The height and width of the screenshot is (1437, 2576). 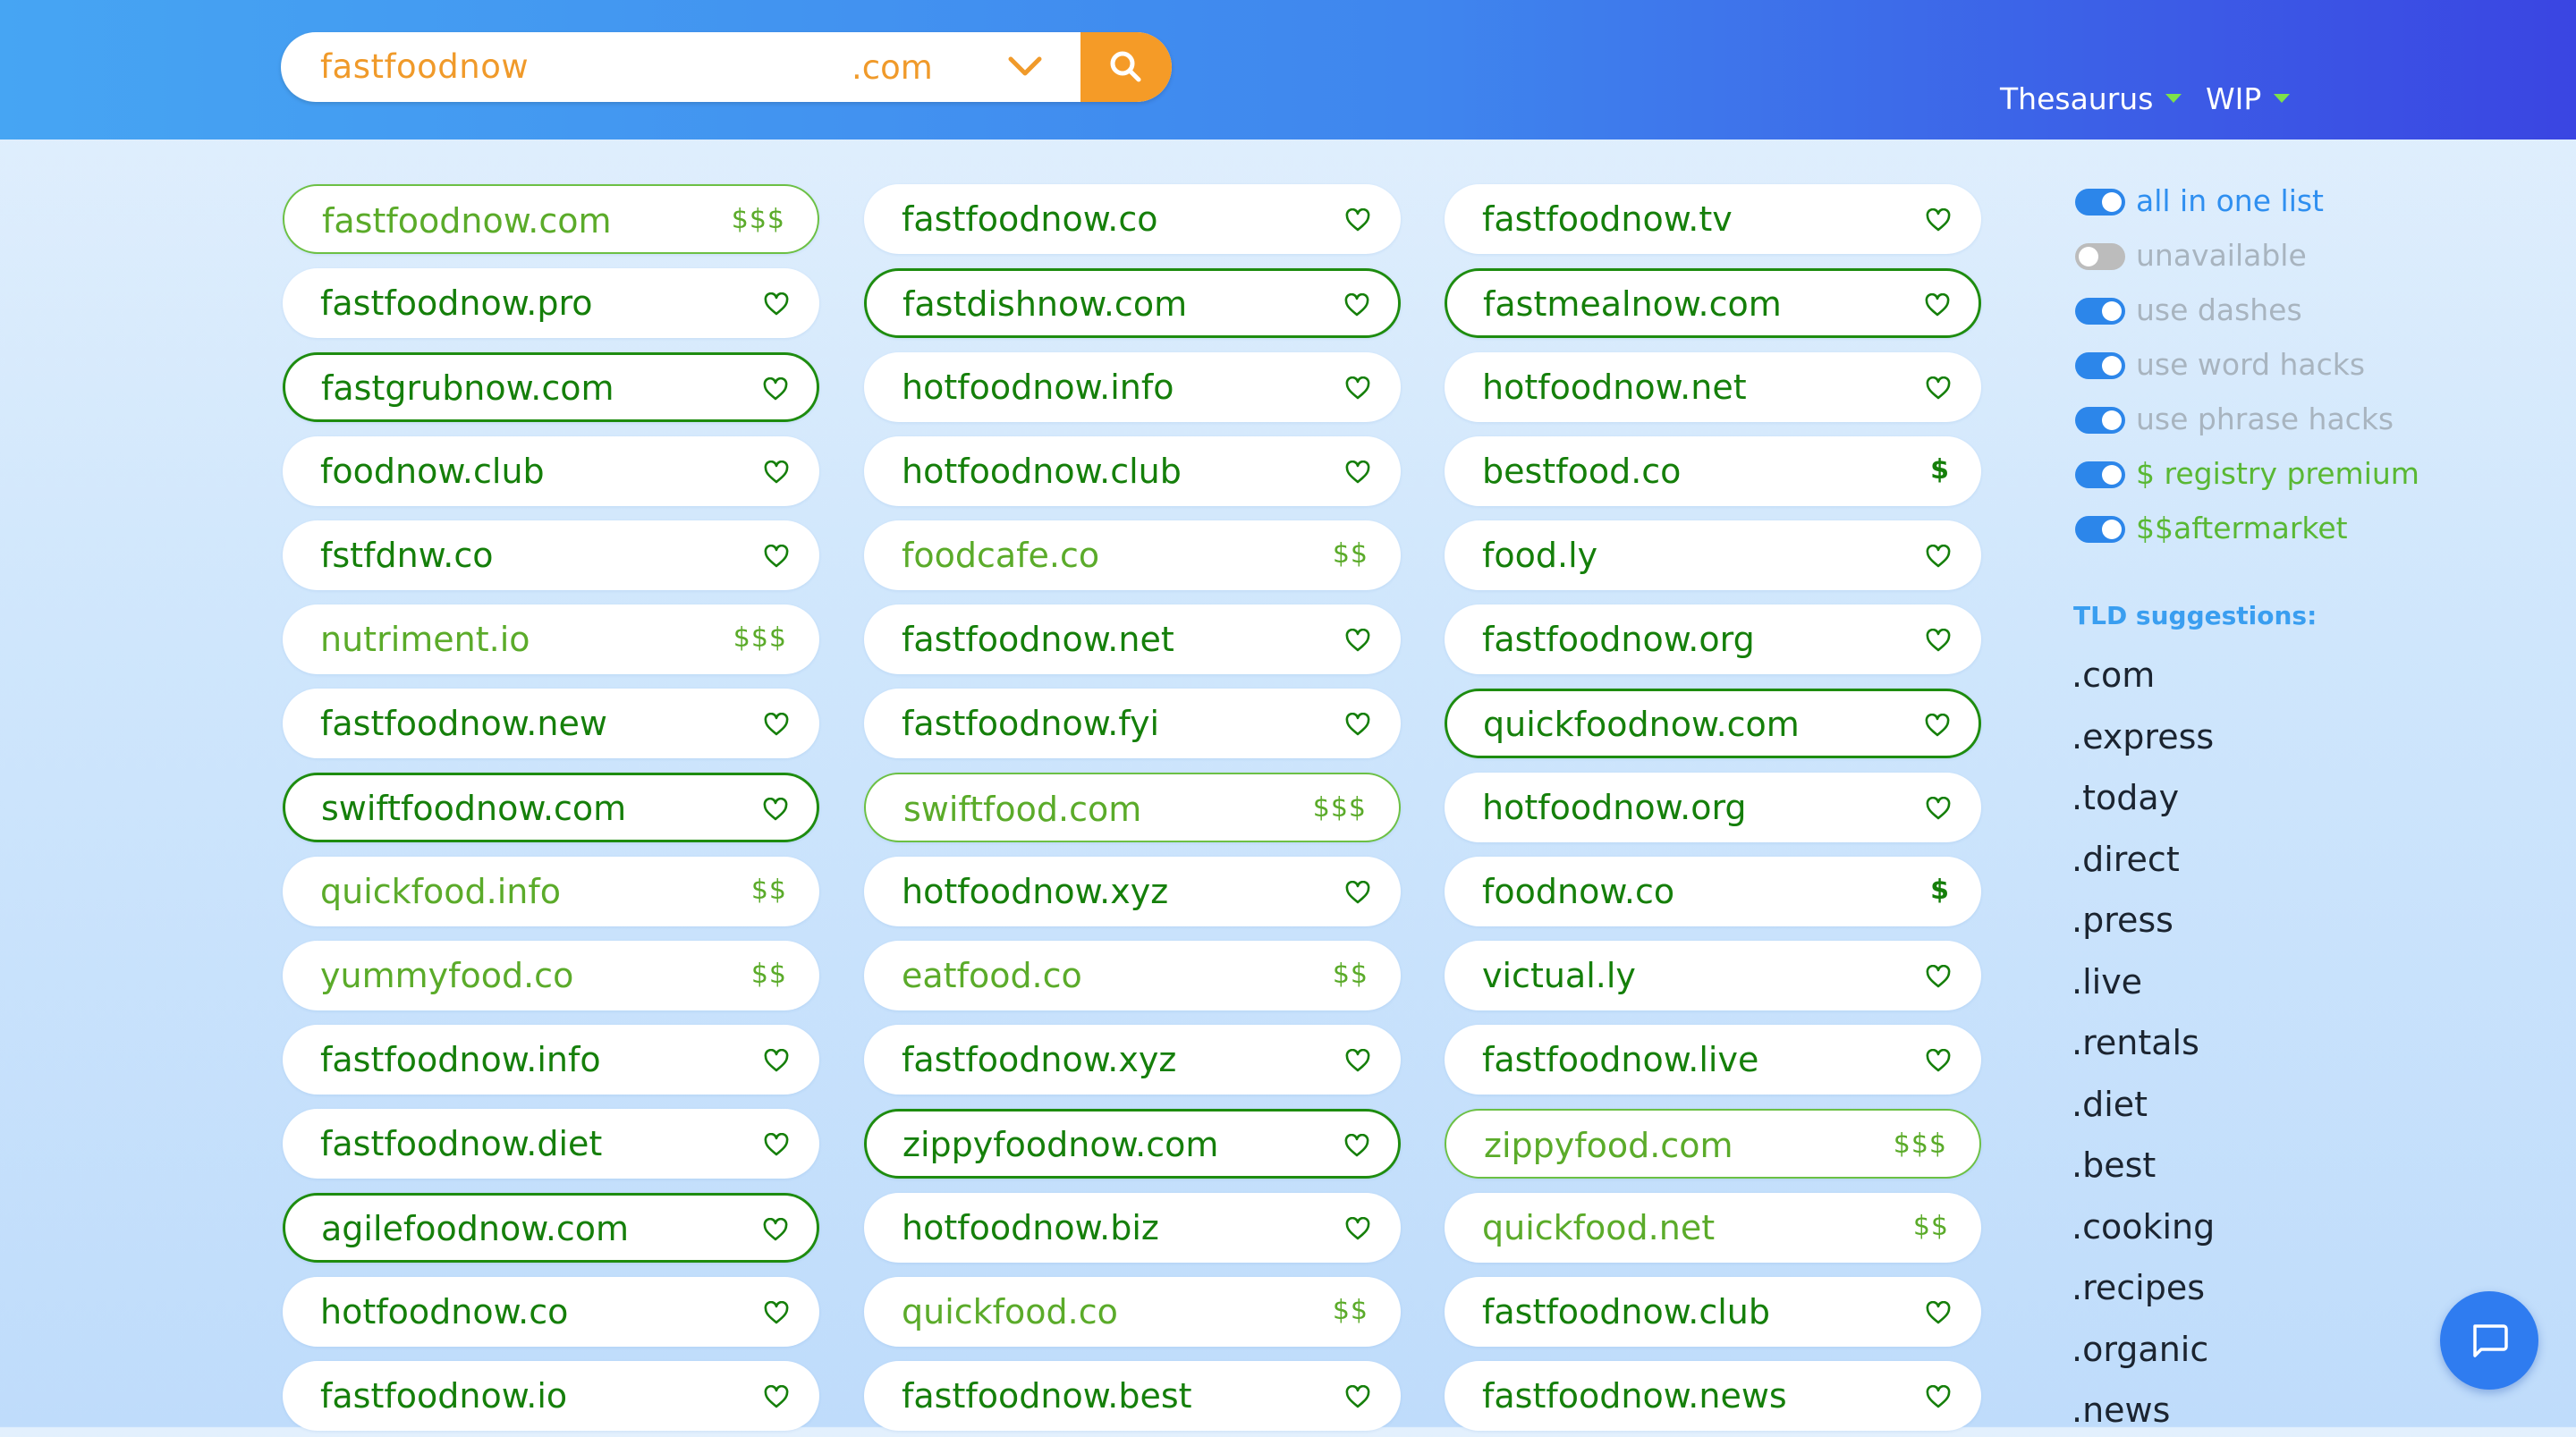 I want to click on domain-card: quickfood.co $$, so click(x=1132, y=1312).